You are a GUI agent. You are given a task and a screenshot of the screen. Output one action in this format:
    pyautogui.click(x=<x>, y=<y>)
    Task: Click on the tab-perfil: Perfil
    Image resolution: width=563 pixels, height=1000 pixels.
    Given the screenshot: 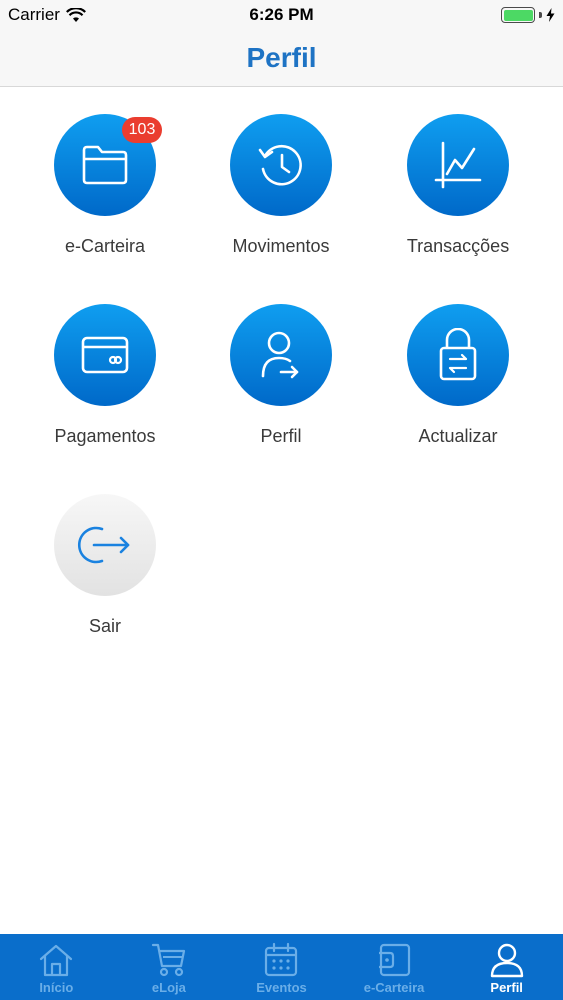 What is the action you would take?
    pyautogui.click(x=506, y=967)
    